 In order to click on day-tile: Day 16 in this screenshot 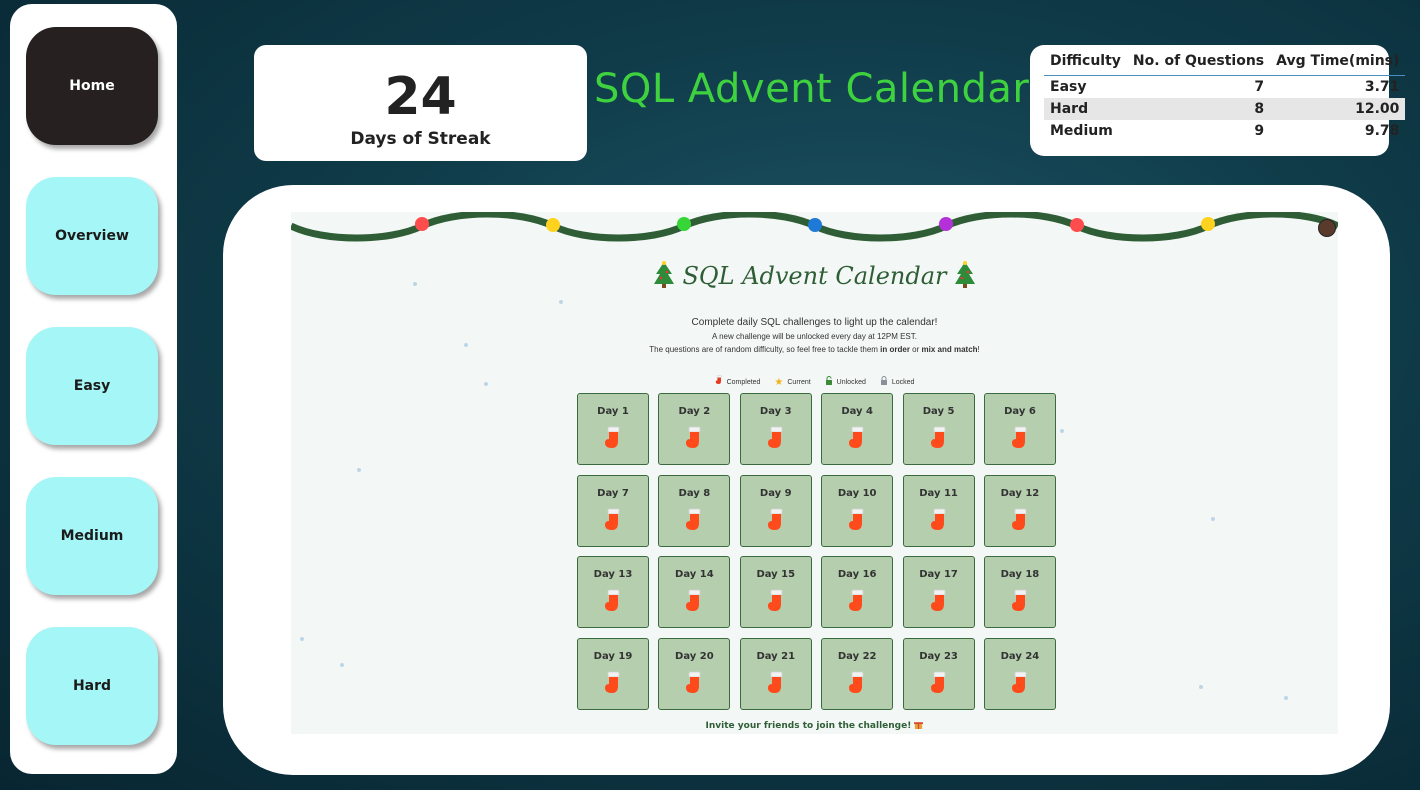, I will do `click(857, 592)`.